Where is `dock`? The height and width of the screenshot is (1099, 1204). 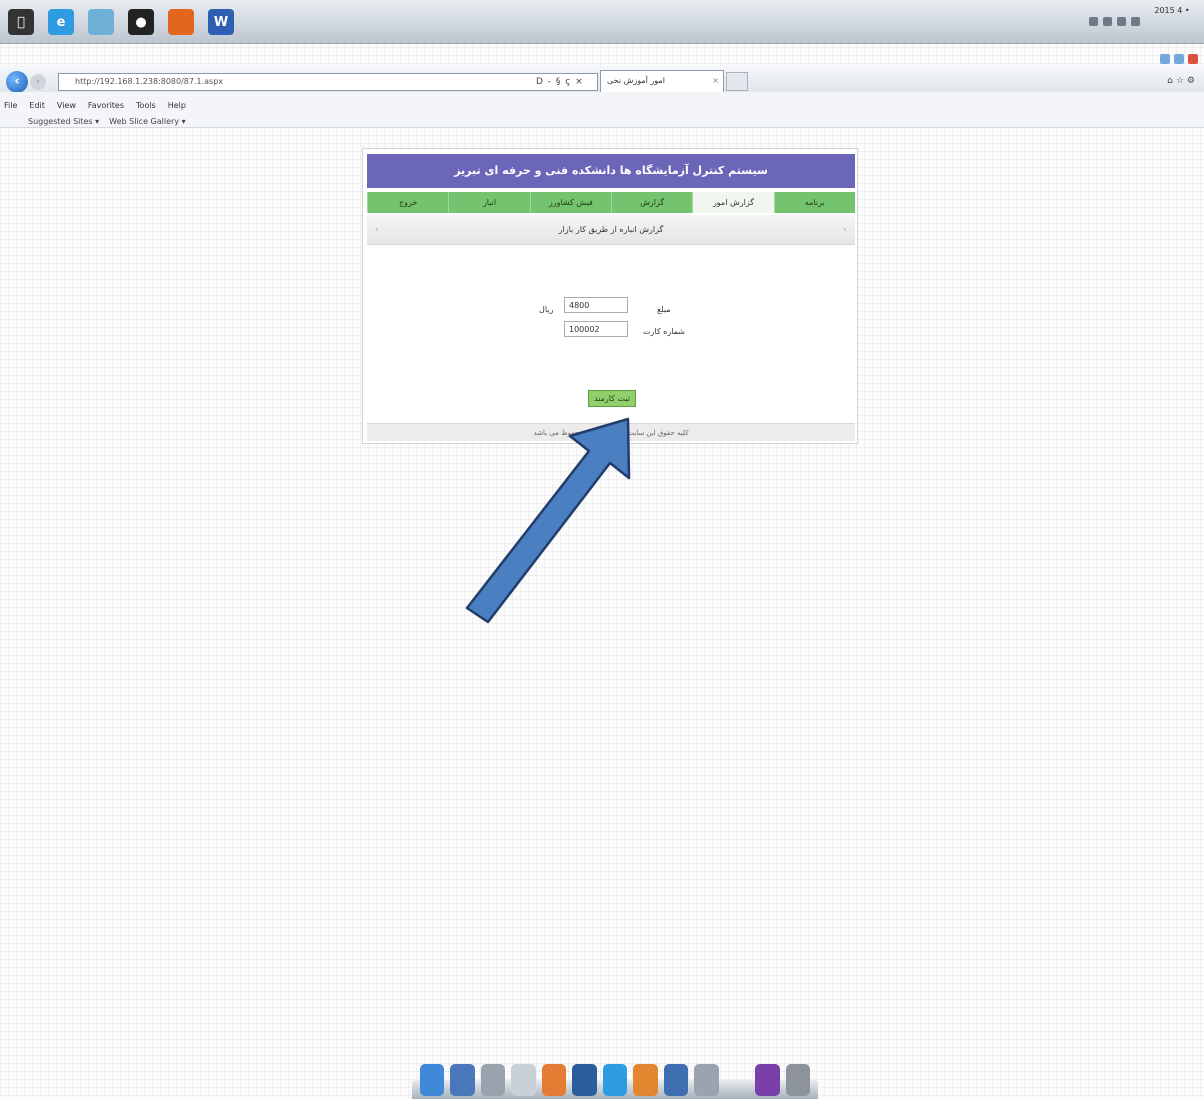 dock is located at coordinates (615, 1076).